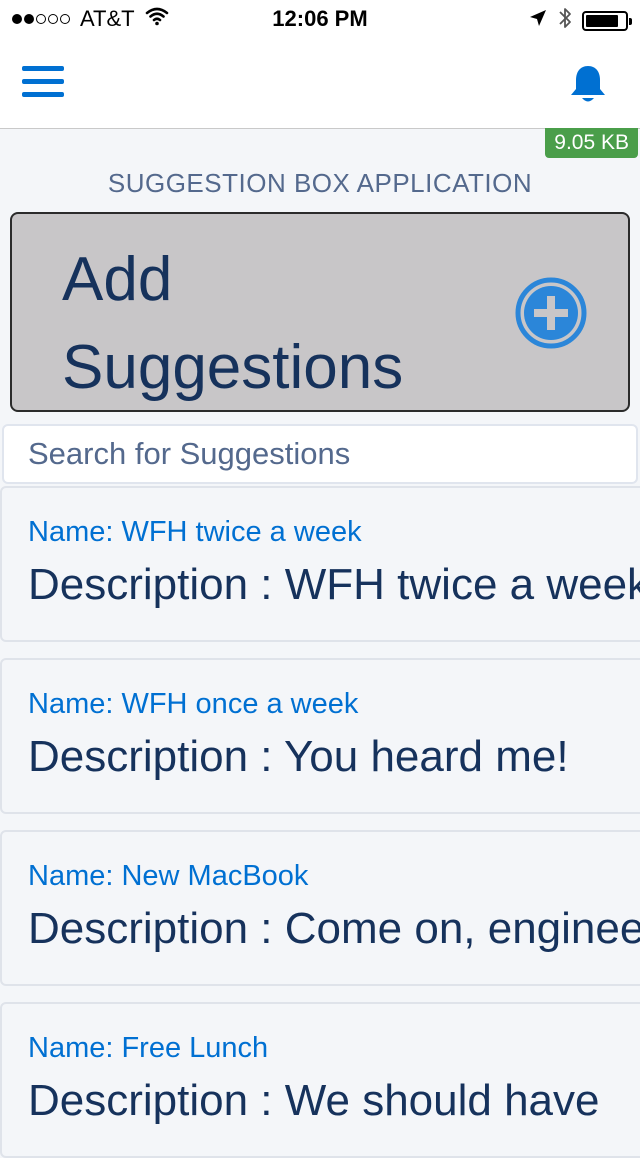 Image resolution: width=640 pixels, height=1158 pixels. I want to click on suggestion-description: Description : We should have, so click(314, 1100).